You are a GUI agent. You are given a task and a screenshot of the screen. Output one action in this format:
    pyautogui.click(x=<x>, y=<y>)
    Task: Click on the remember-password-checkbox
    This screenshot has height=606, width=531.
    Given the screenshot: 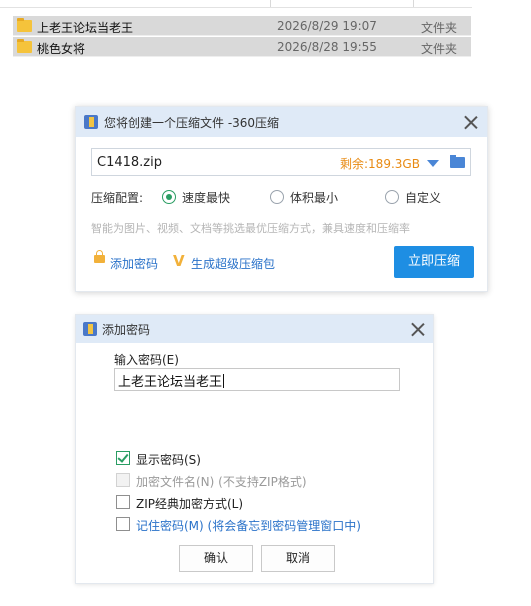 What is the action you would take?
    pyautogui.click(x=123, y=524)
    